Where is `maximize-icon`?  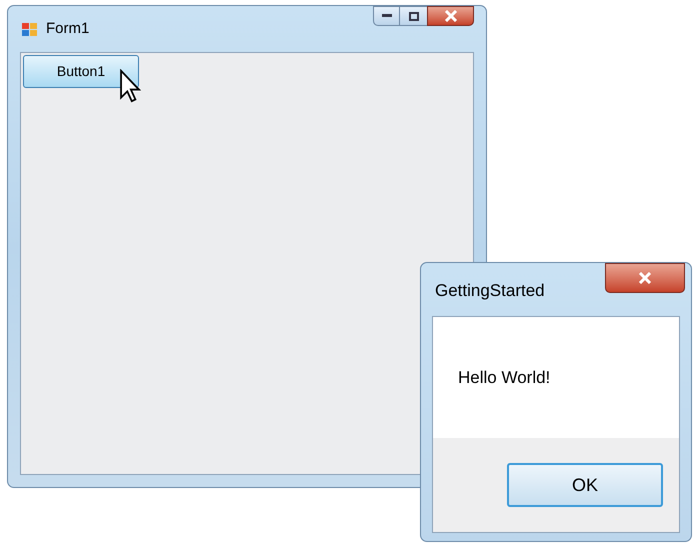 maximize-icon is located at coordinates (413, 16).